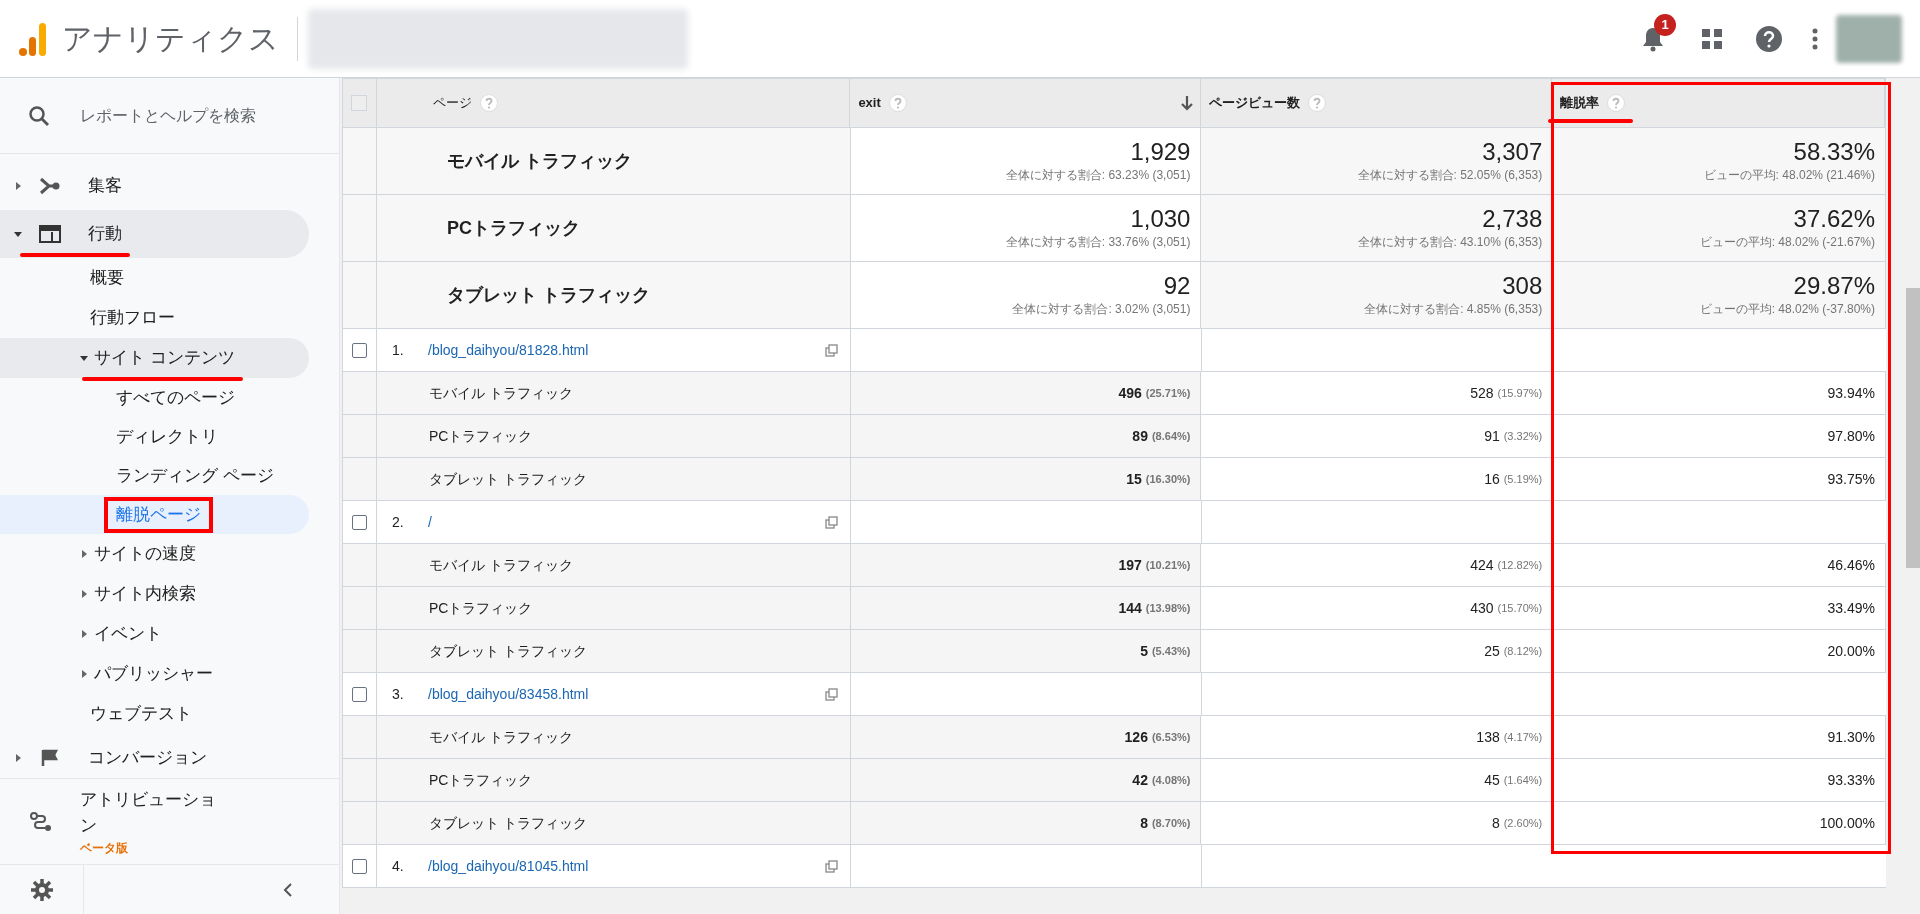 The width and height of the screenshot is (1920, 914). Describe the element at coordinates (154, 234) in the screenshot. I see `nav-item: 行動` at that location.